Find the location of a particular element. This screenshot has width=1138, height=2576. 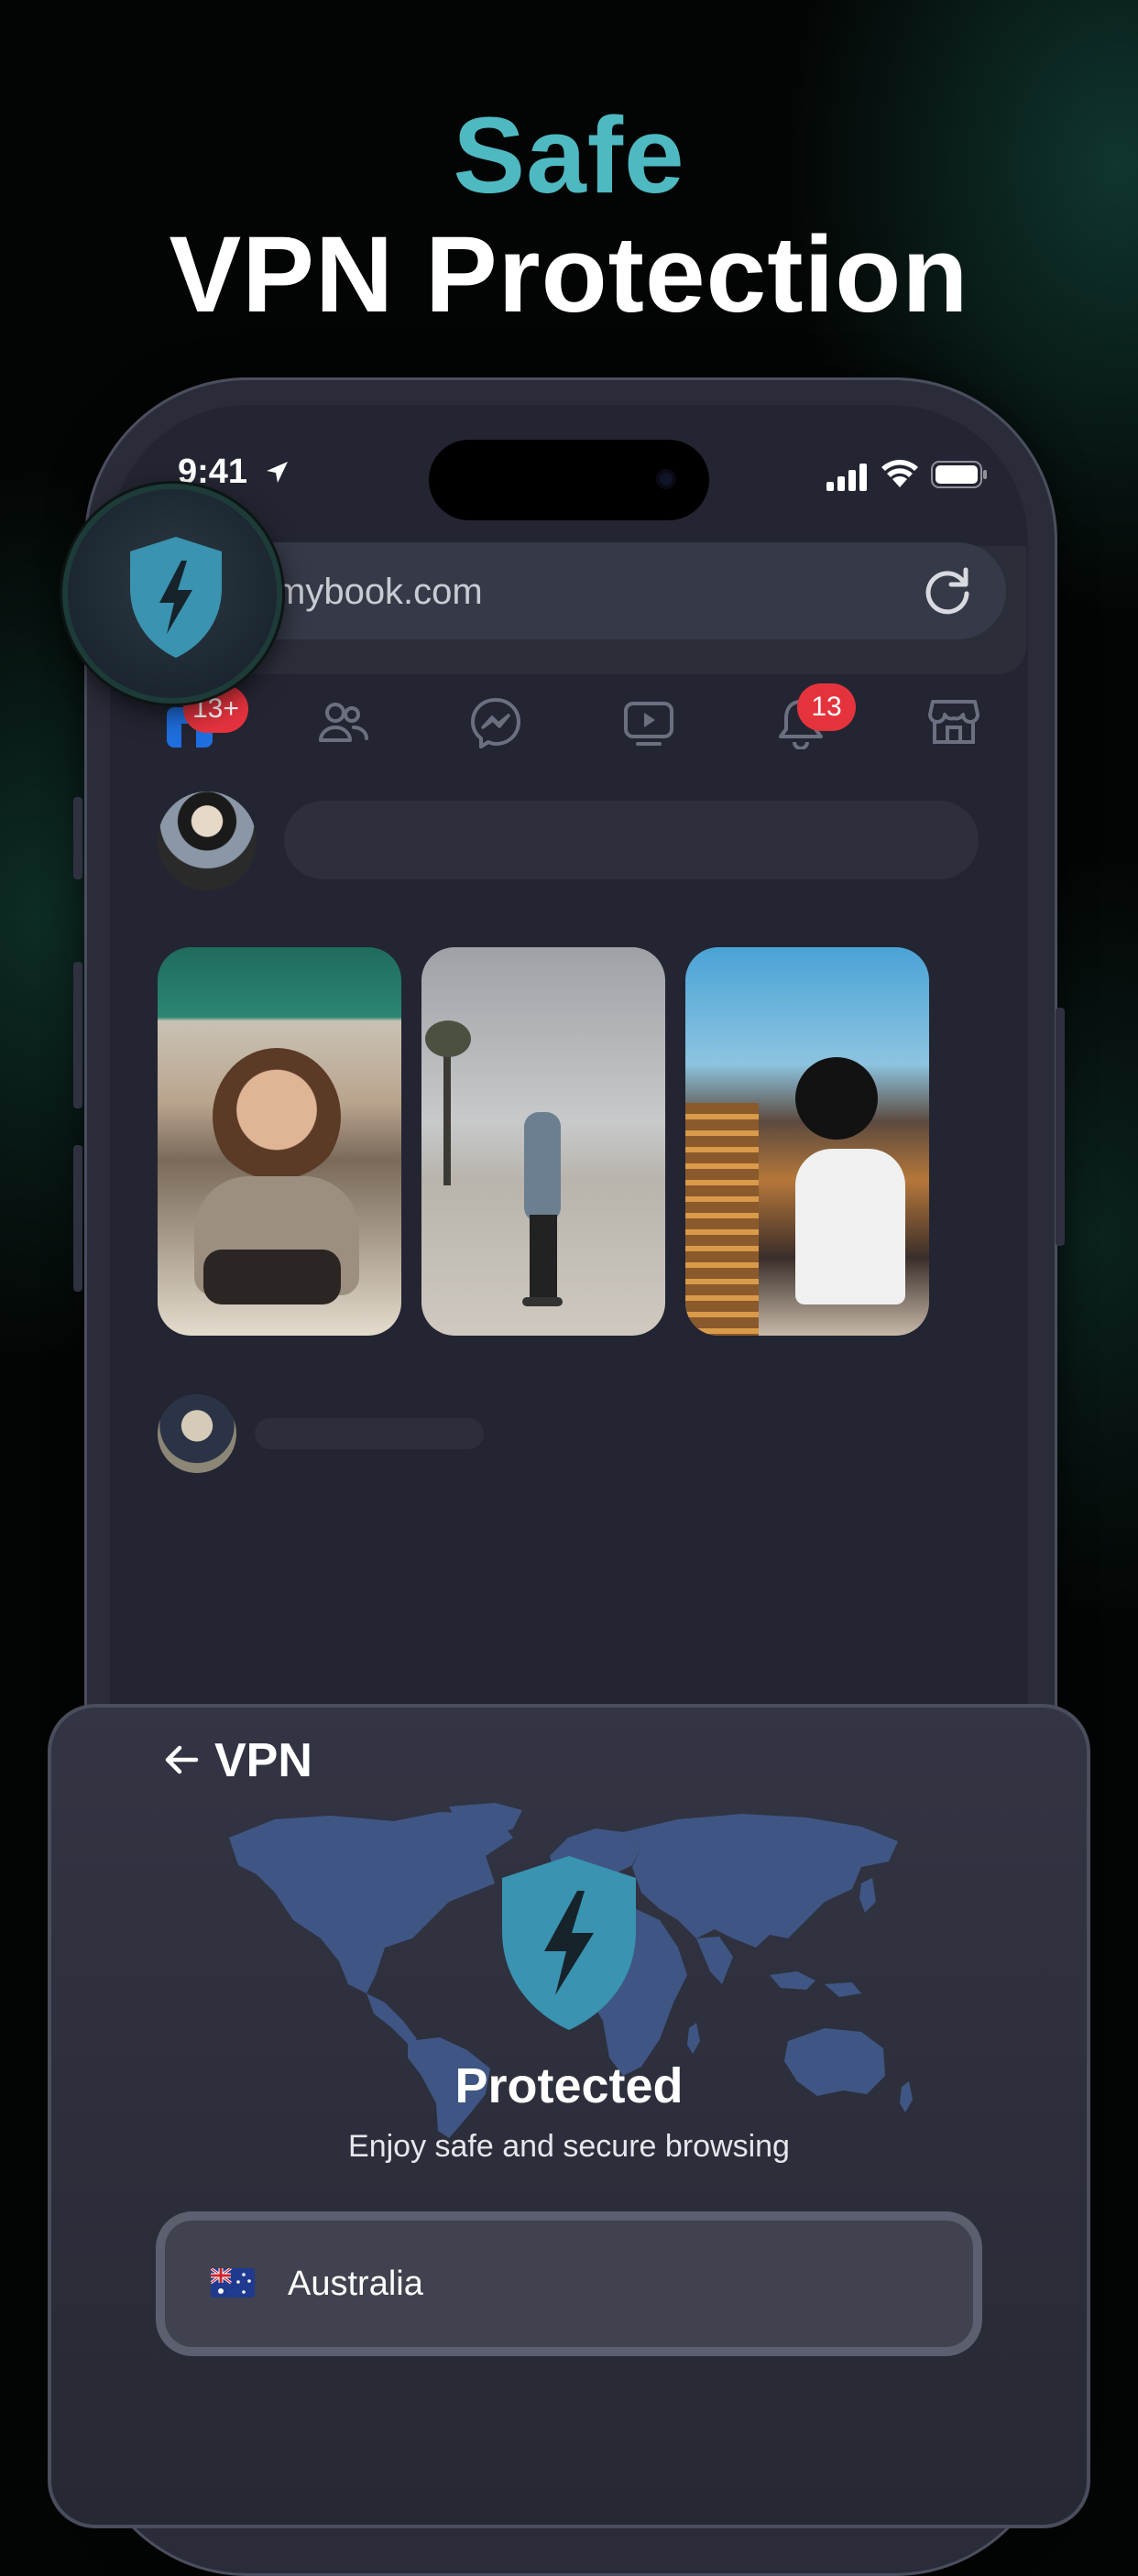

post-skeleton-line is located at coordinates (369, 1434).